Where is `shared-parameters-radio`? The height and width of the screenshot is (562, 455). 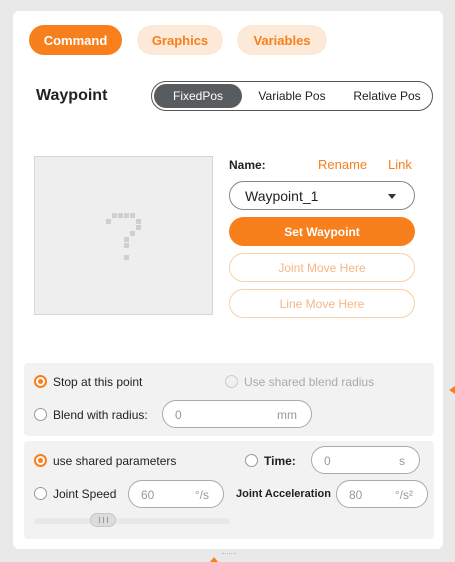
shared-parameters-radio is located at coordinates (40, 460).